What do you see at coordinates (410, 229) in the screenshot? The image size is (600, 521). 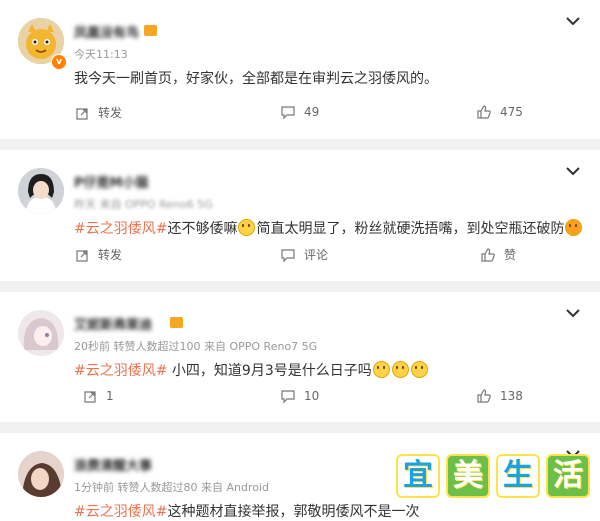 I see `post-body-cont: 简直太明显了，粉丝就硬洗捂嘴，到处空瓶还破防` at bounding box center [410, 229].